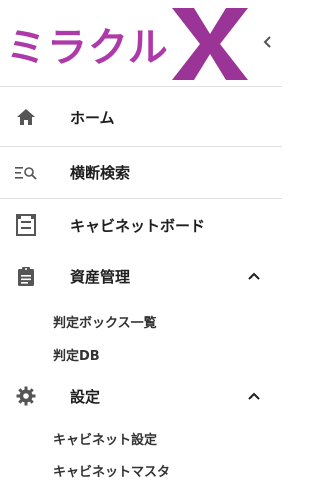  Describe the element at coordinates (26, 117) in the screenshot. I see `home-icon` at that location.